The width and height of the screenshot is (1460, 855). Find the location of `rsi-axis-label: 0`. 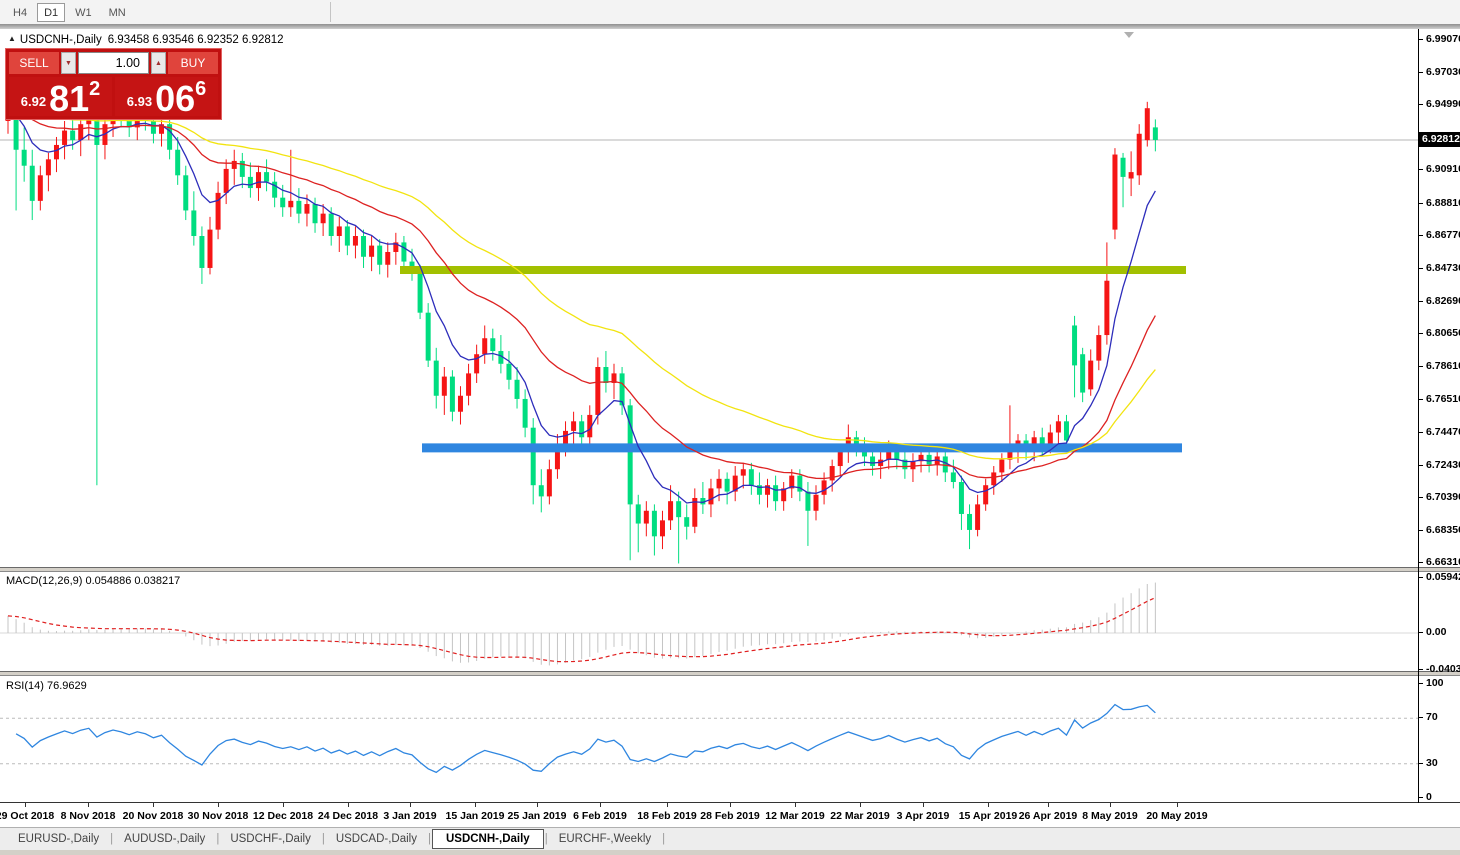

rsi-axis-label: 0 is located at coordinates (1425, 797).